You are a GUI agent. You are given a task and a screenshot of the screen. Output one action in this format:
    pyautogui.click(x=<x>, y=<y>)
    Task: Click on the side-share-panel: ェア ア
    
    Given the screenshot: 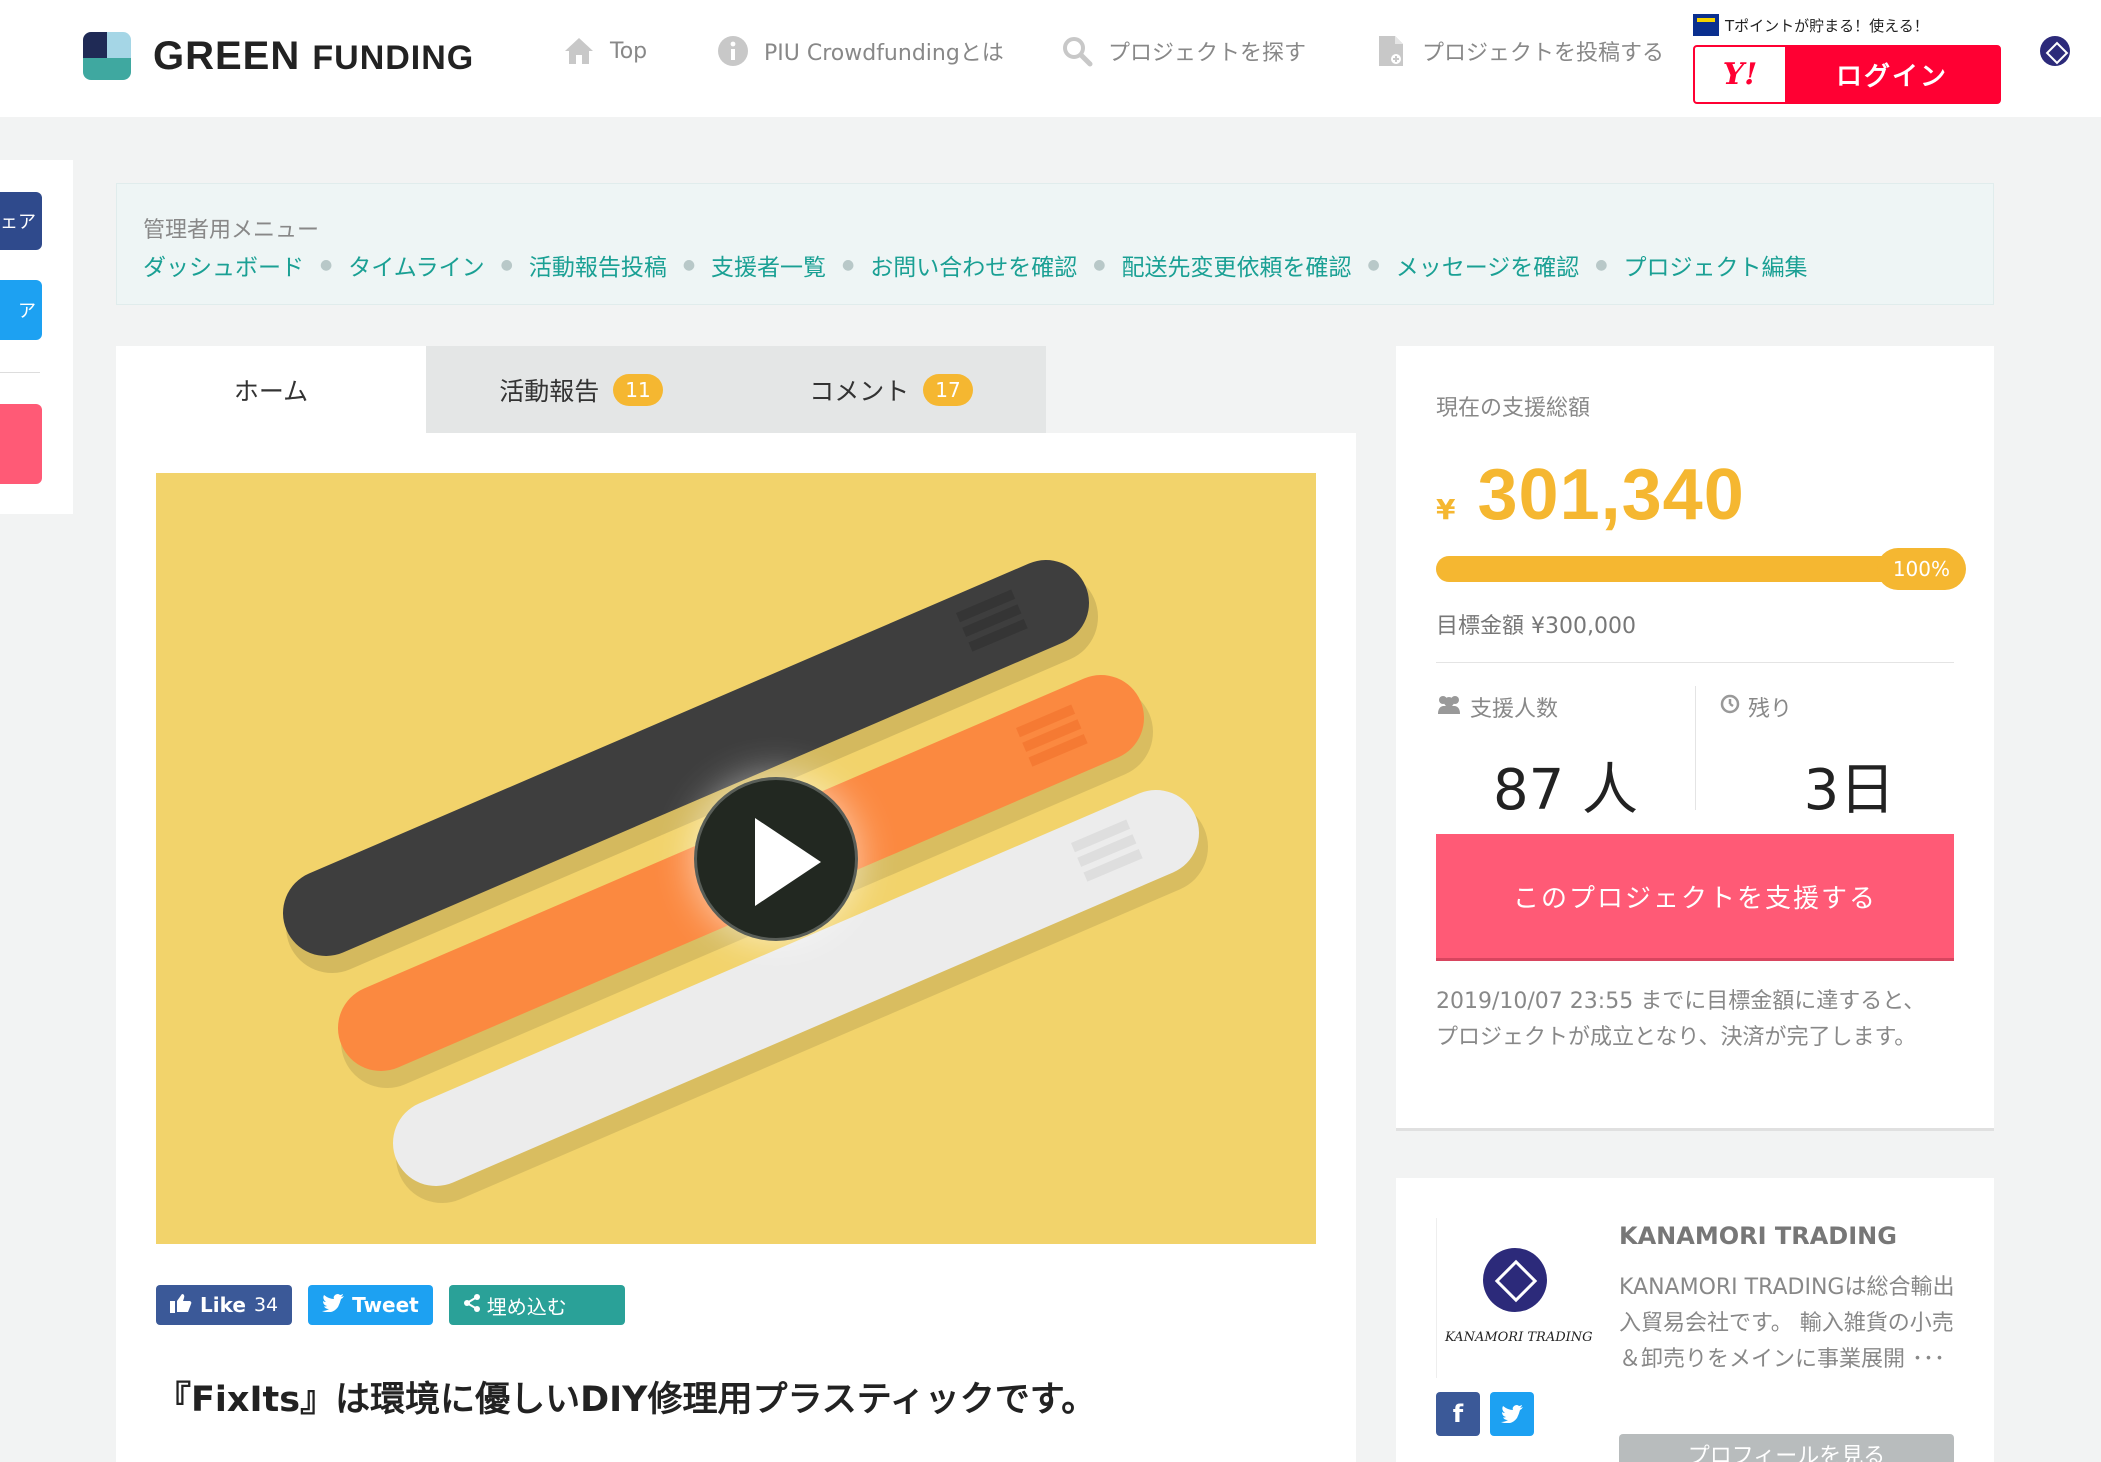 What is the action you would take?
    pyautogui.click(x=36, y=337)
    